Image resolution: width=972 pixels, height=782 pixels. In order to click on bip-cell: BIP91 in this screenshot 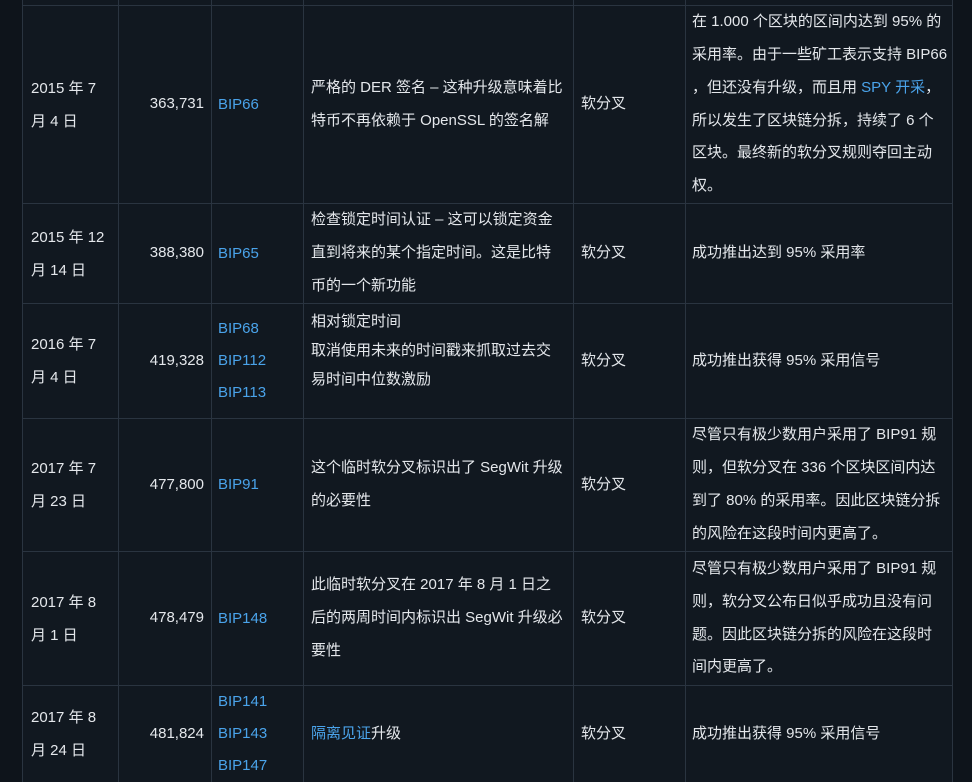, I will do `click(257, 485)`.